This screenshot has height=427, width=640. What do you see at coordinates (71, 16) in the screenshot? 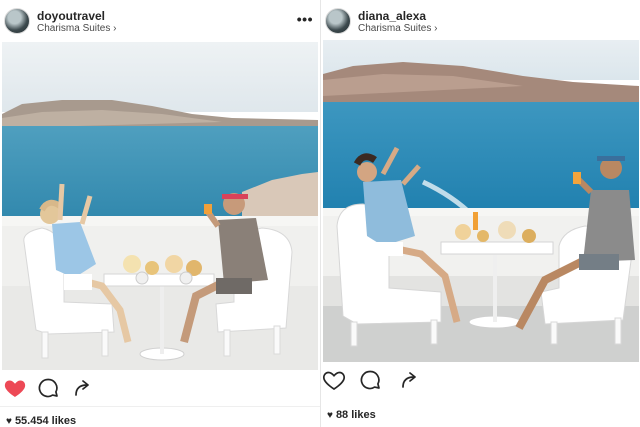
I see `username: doyoutravel` at bounding box center [71, 16].